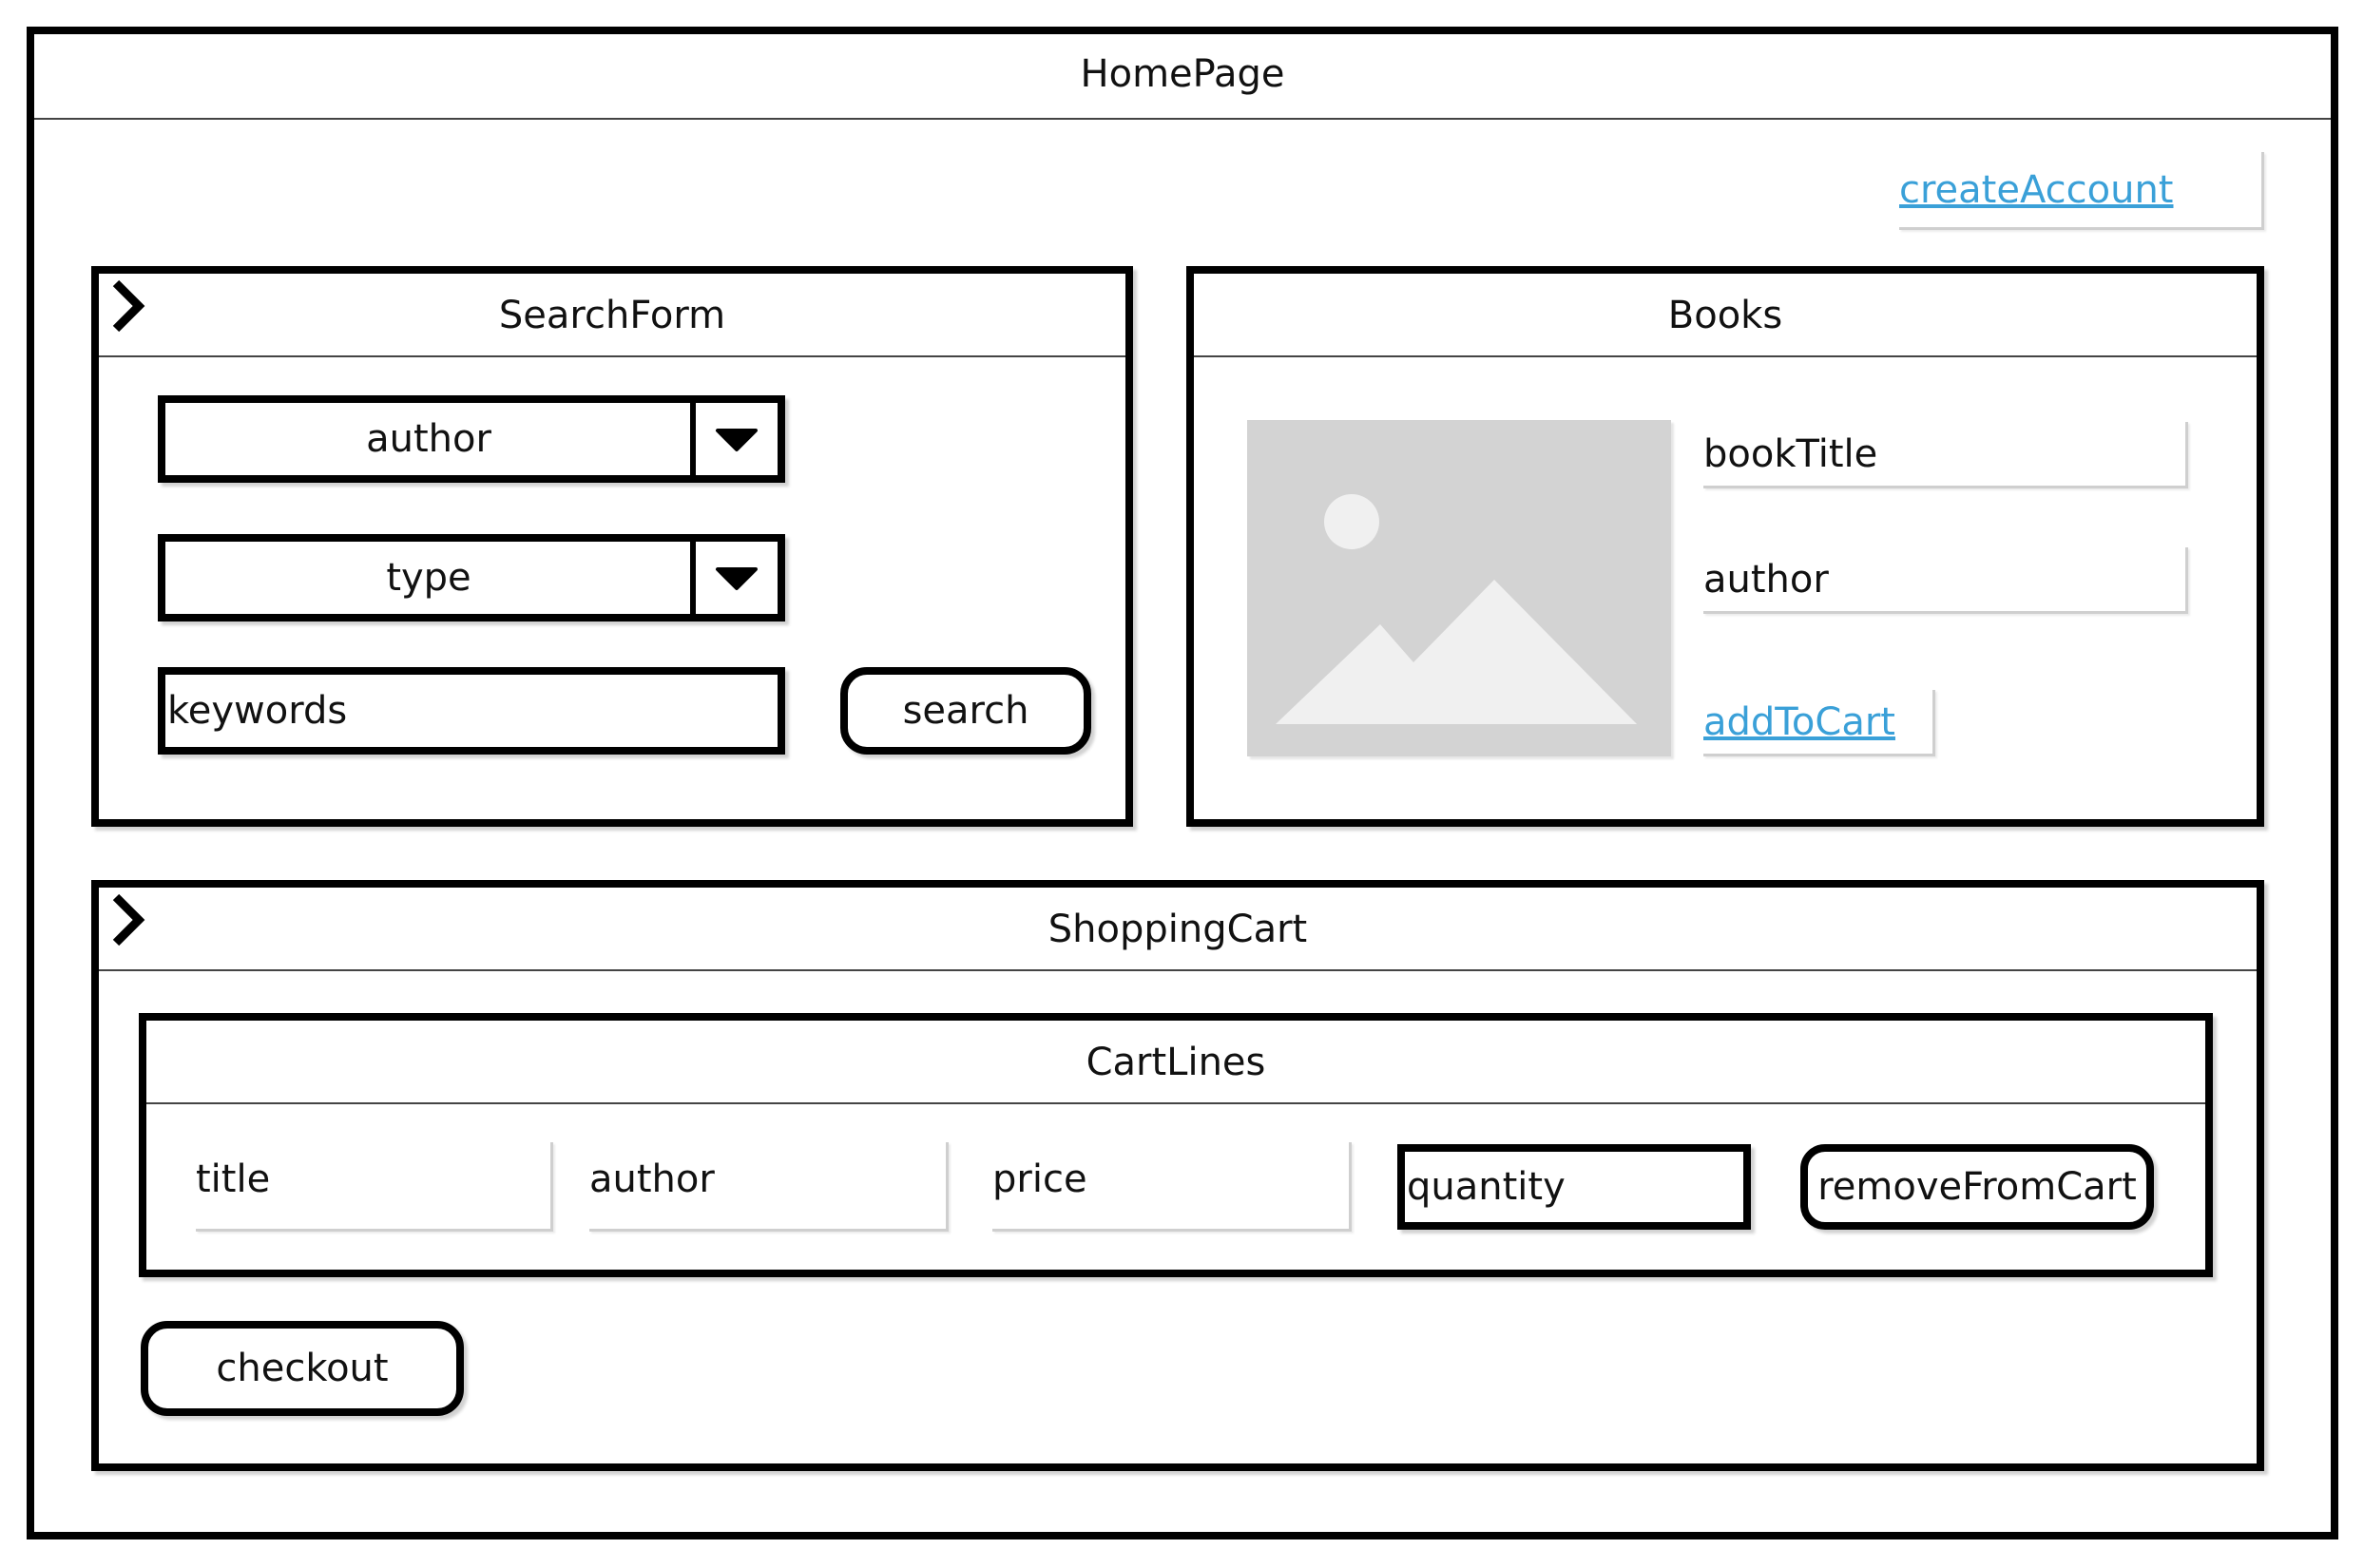  Describe the element at coordinates (1039, 1179) in the screenshot. I see `cart-price-text: price` at that location.